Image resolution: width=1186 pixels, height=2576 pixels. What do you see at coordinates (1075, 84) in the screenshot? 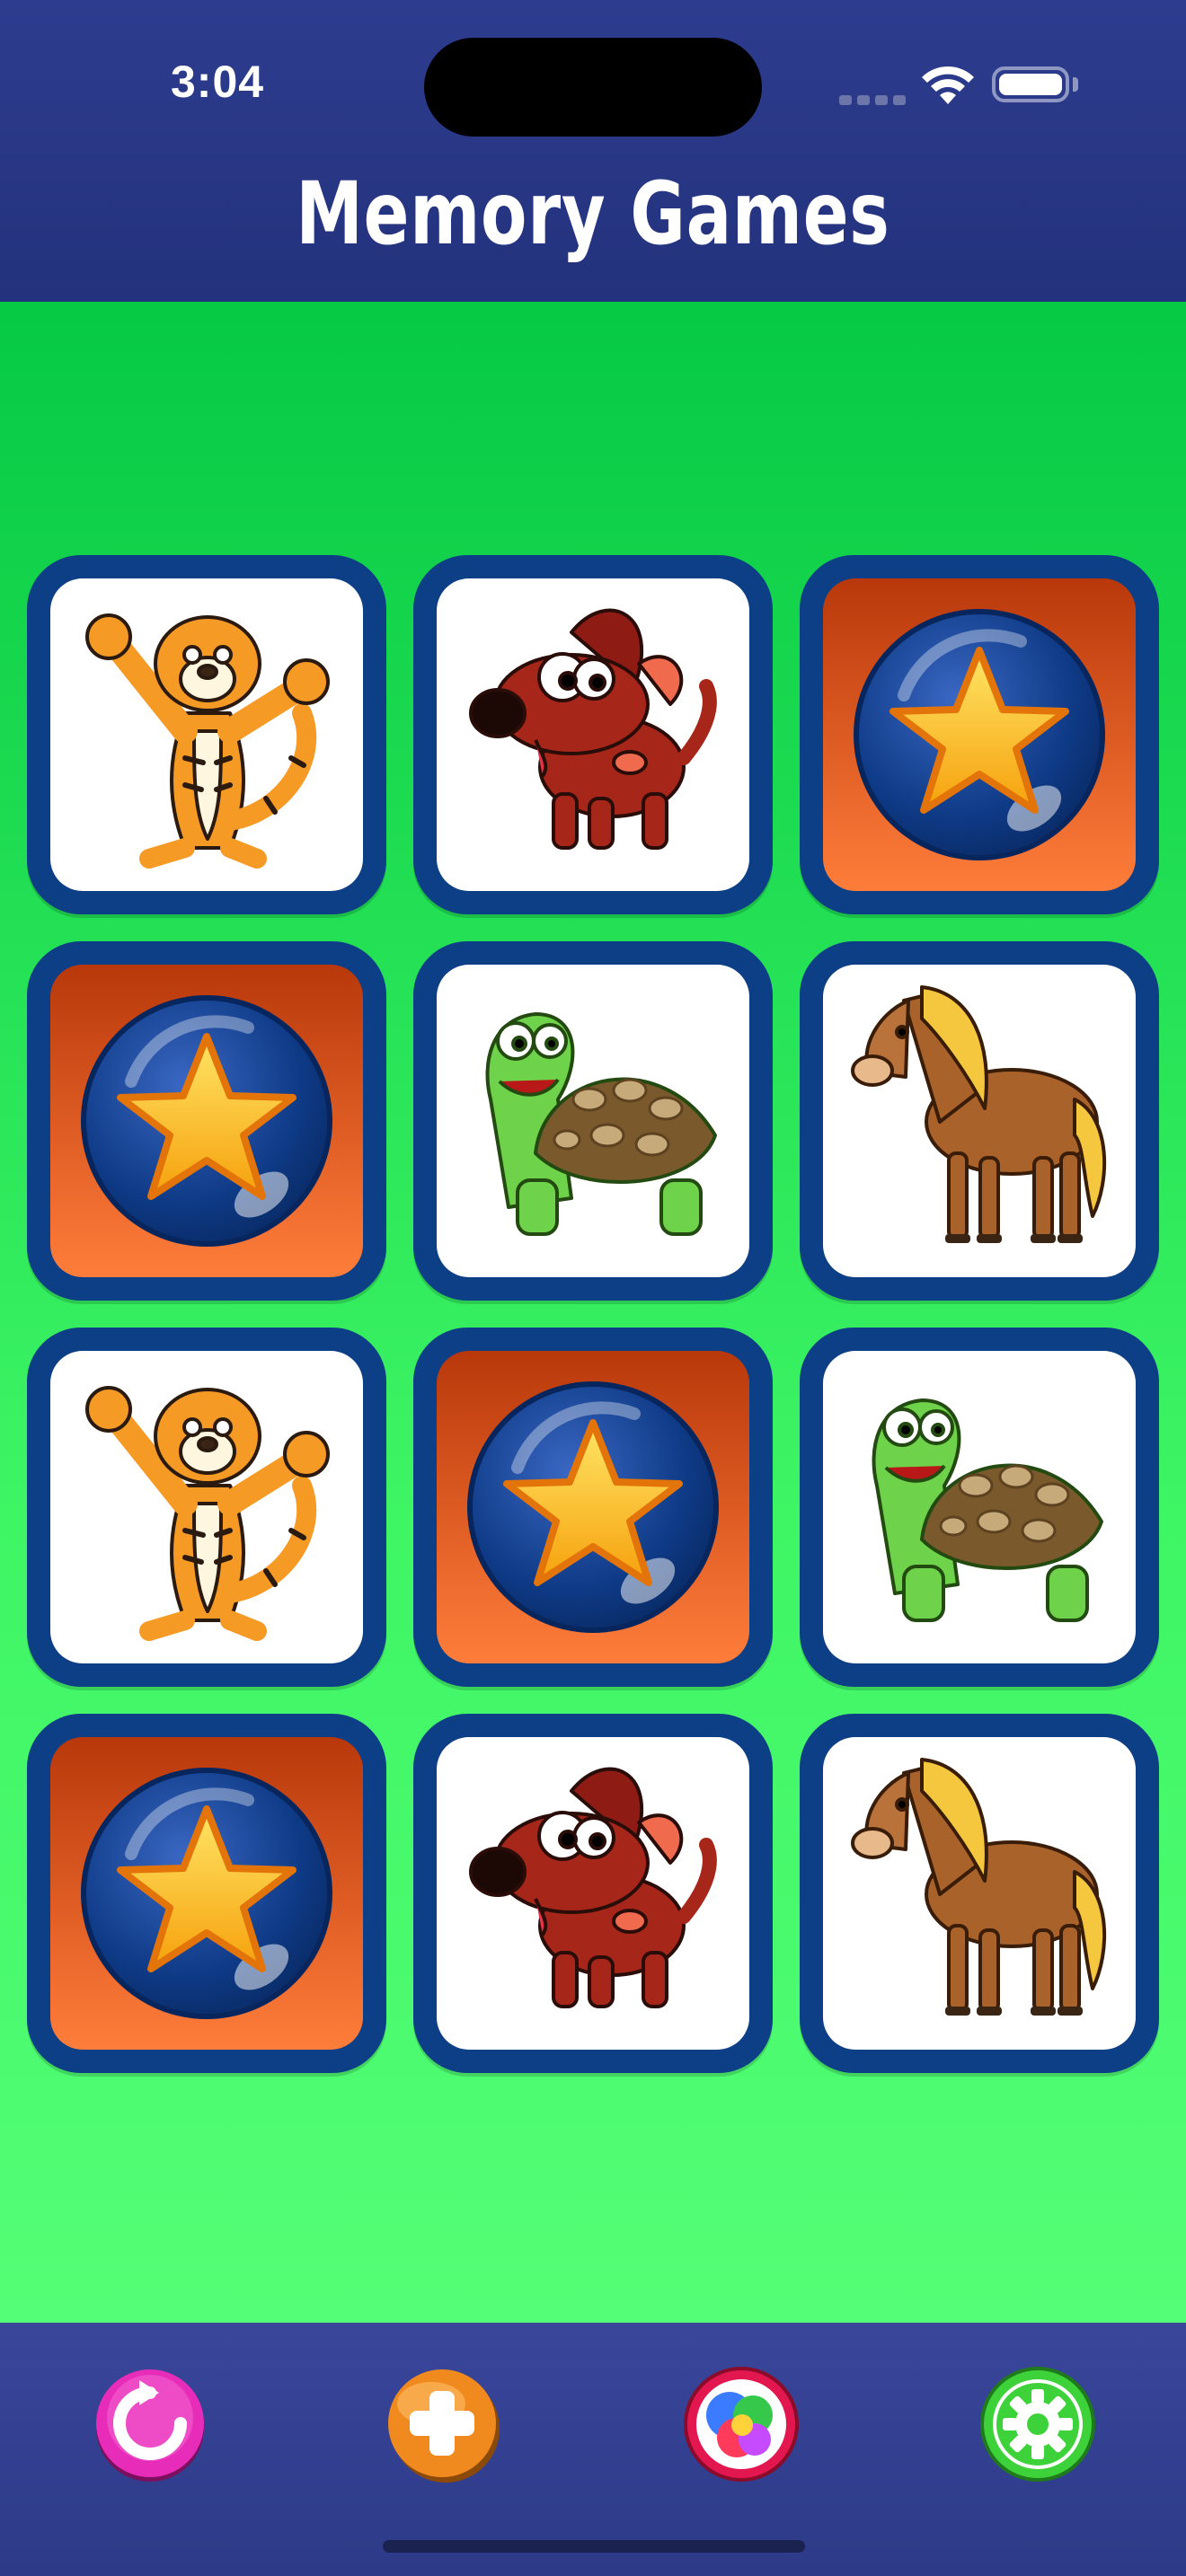
I see `battery-cap` at bounding box center [1075, 84].